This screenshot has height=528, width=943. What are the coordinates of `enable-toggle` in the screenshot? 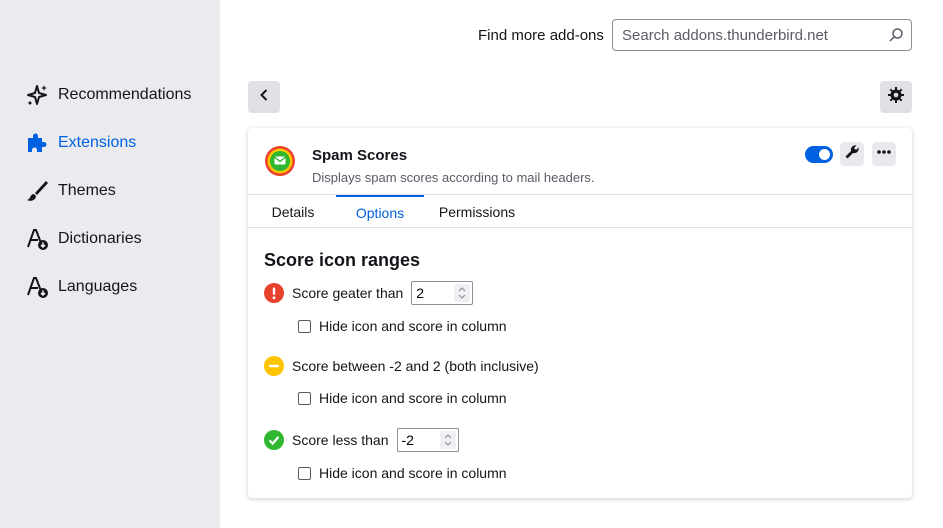 It's located at (819, 154).